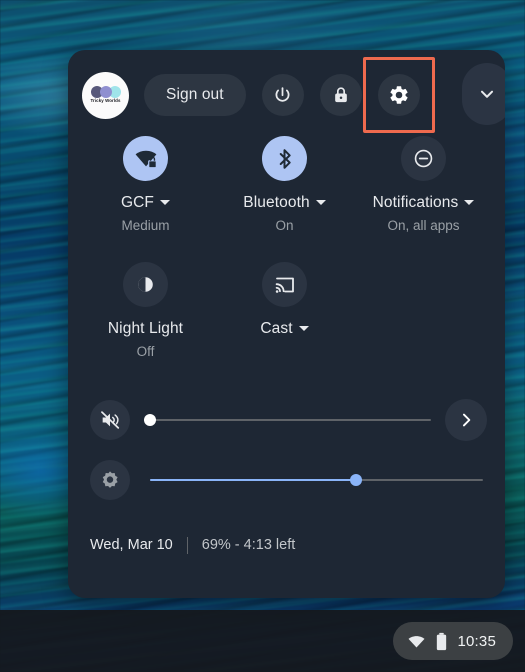 The height and width of the screenshot is (672, 525). I want to click on night-light-label: Night Light, so click(145, 328).